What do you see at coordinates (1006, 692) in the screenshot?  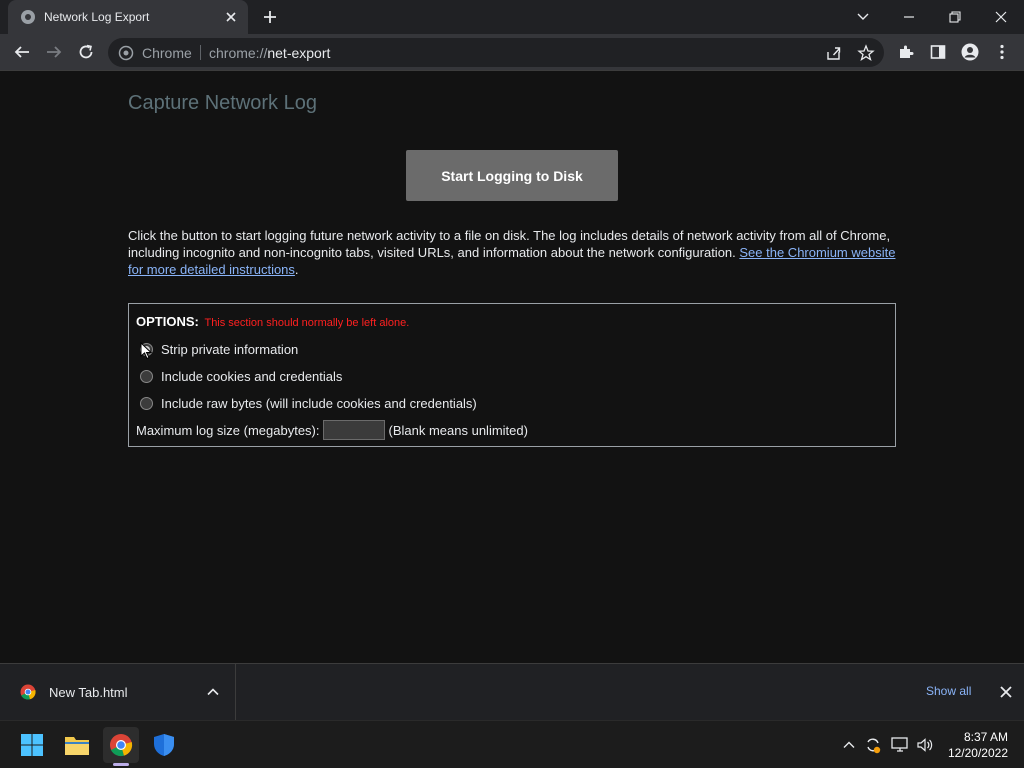 I see `close-shelf-icon` at bounding box center [1006, 692].